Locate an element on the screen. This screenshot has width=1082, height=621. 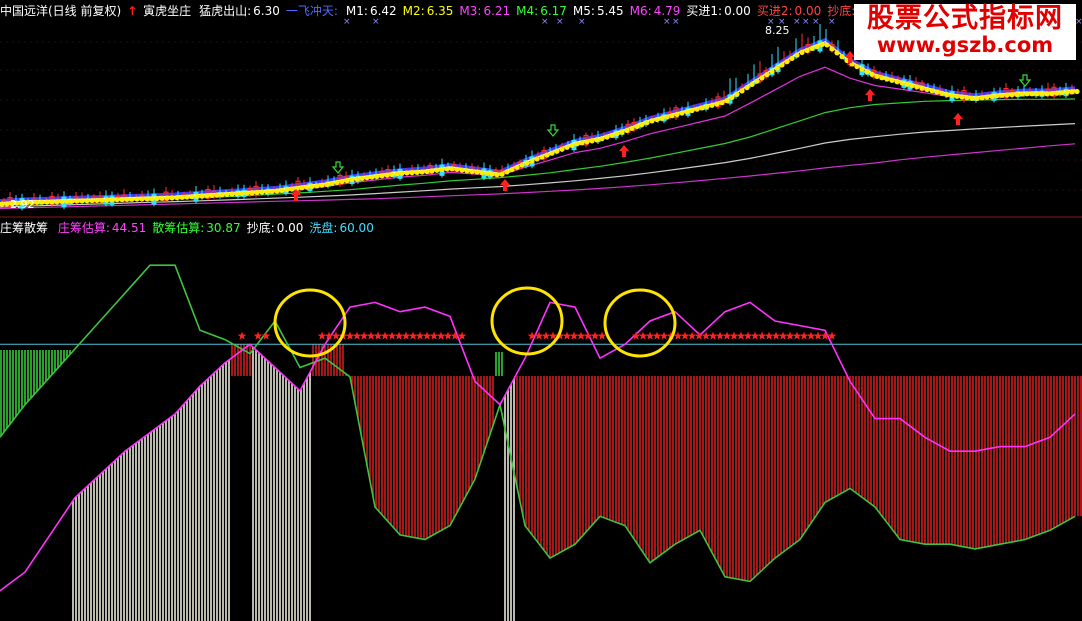
bottom-header-label-1: 散筹估算: is located at coordinates (178, 228).